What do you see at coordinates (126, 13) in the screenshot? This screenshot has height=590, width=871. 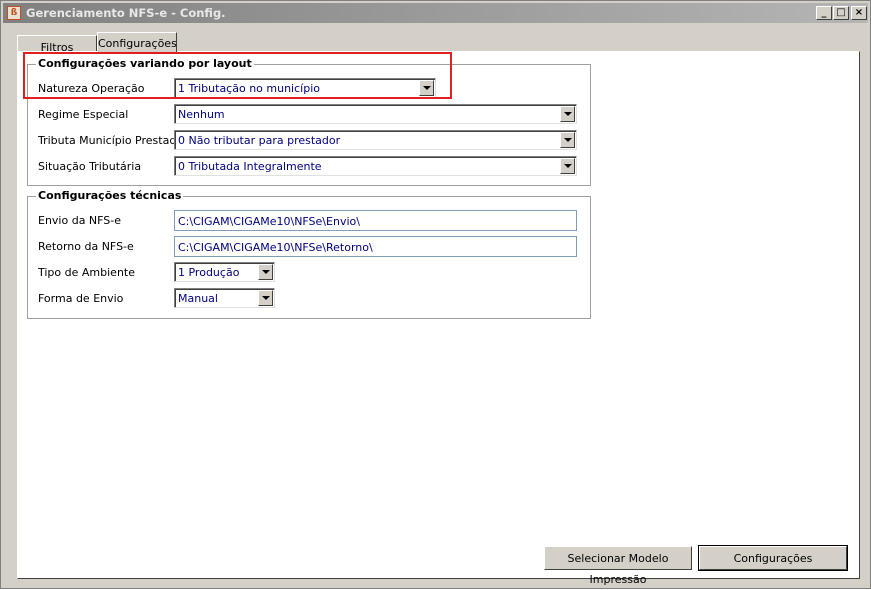 I see `window-title: Gerenciamento NFS-e - Config.` at bounding box center [126, 13].